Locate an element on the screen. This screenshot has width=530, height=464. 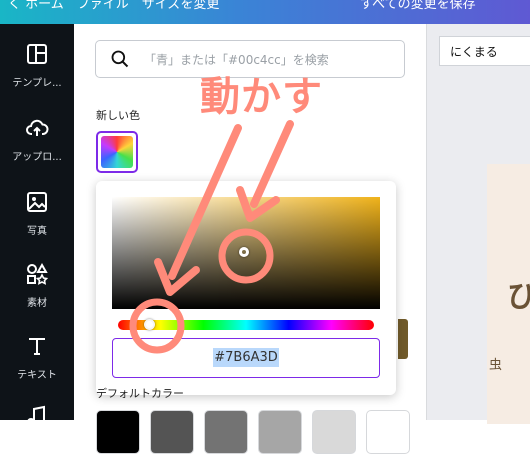
default-colors-label: デフォルトカラー is located at coordinates (140, 393).